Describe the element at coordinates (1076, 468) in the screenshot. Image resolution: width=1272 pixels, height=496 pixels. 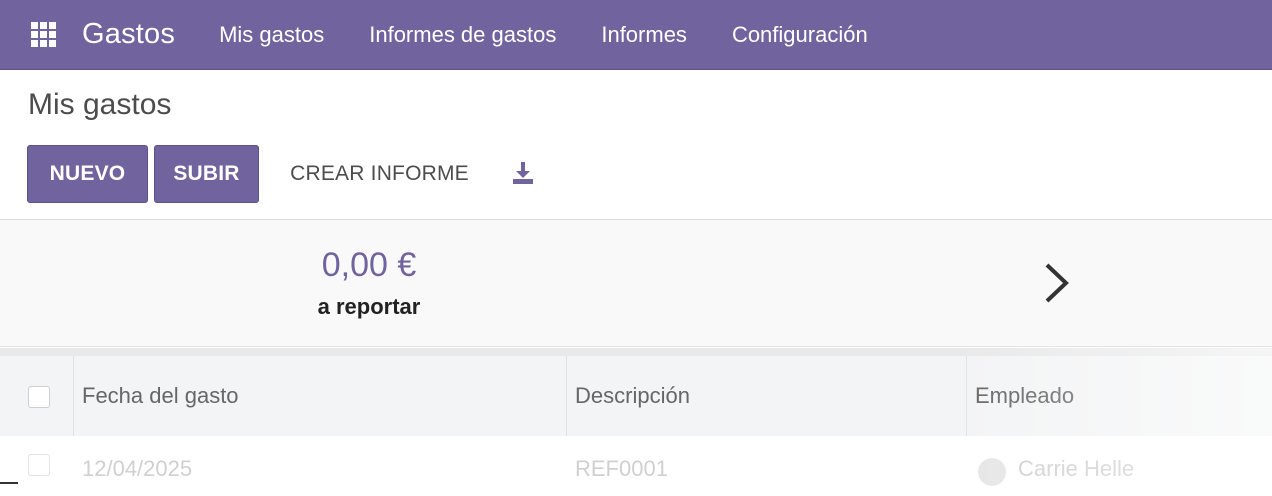
I see `row-employee: Carrie Helle` at that location.